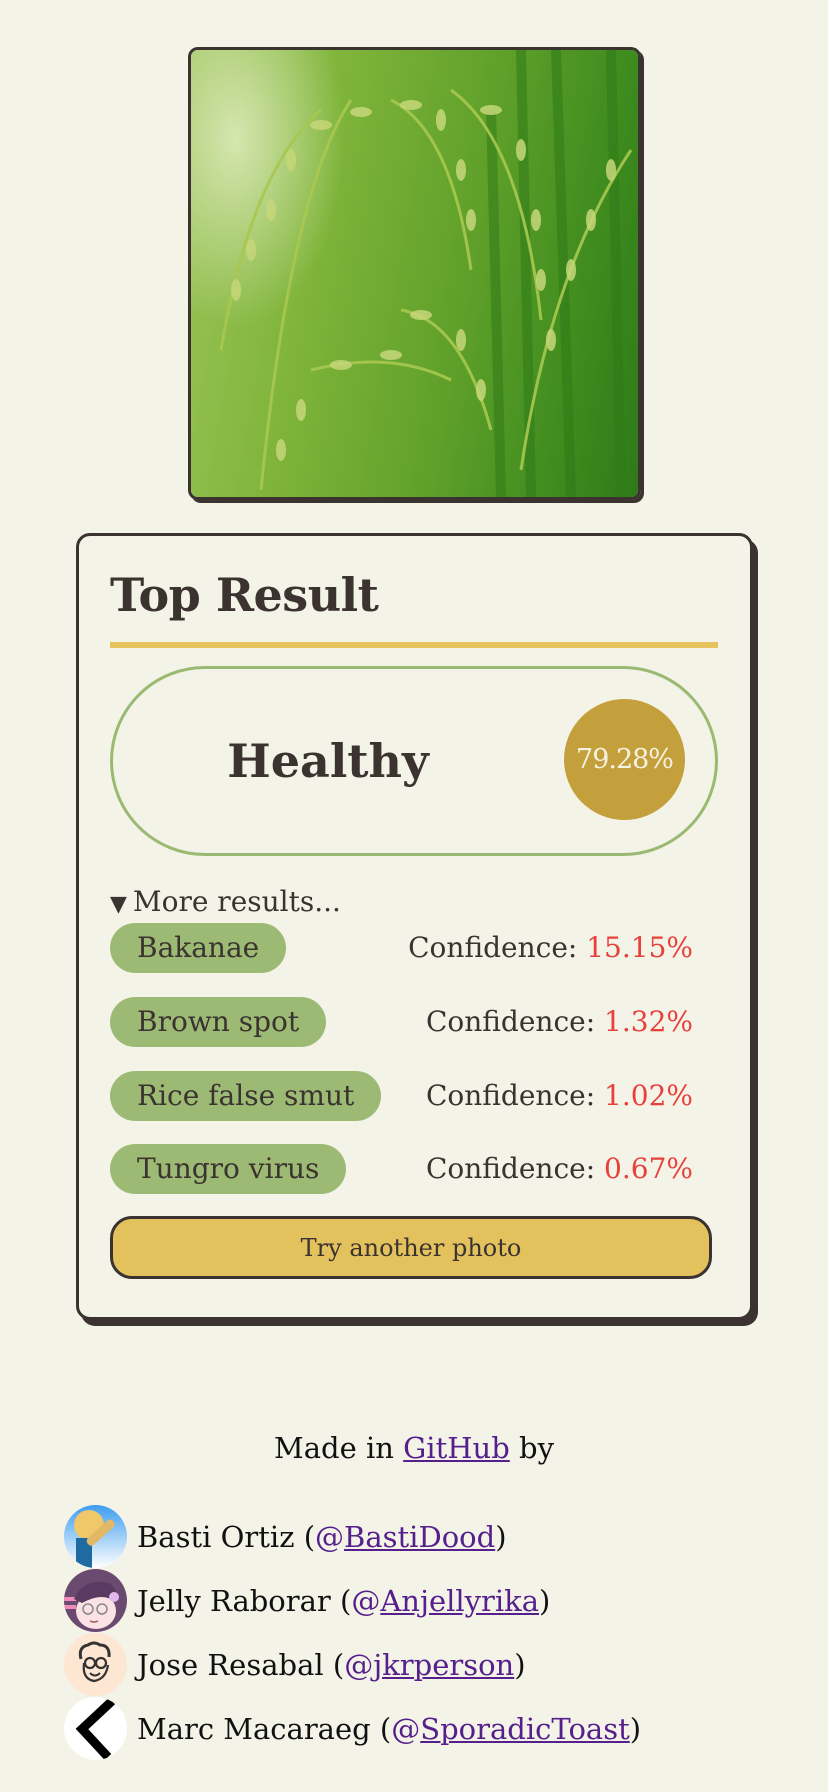 The width and height of the screenshot is (828, 1792). I want to click on chevron-left-avatar-icon, so click(95, 1728).